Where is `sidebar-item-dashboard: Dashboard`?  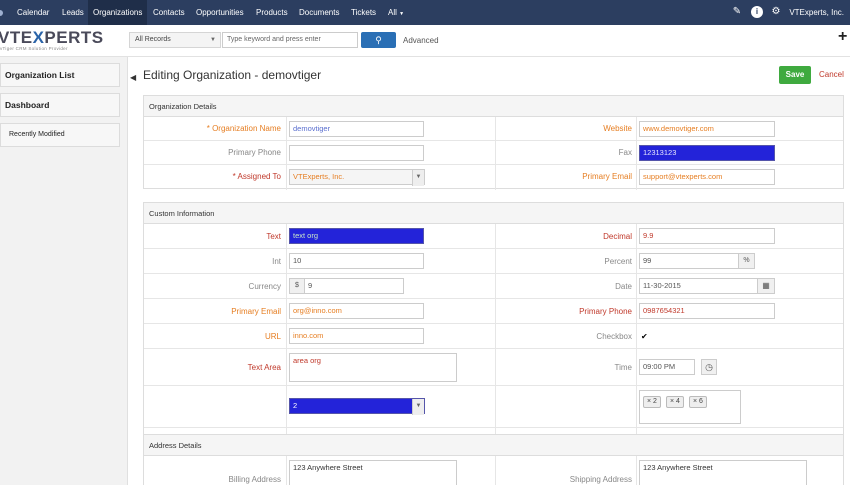 sidebar-item-dashboard: Dashboard is located at coordinates (60, 105).